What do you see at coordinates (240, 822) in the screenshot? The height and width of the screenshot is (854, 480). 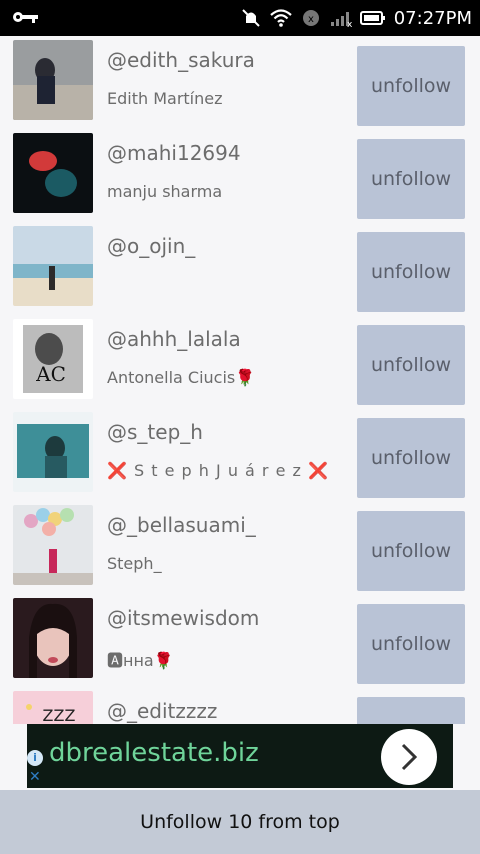 I see `unfollow-top-button: Unfollow 10 from top` at bounding box center [240, 822].